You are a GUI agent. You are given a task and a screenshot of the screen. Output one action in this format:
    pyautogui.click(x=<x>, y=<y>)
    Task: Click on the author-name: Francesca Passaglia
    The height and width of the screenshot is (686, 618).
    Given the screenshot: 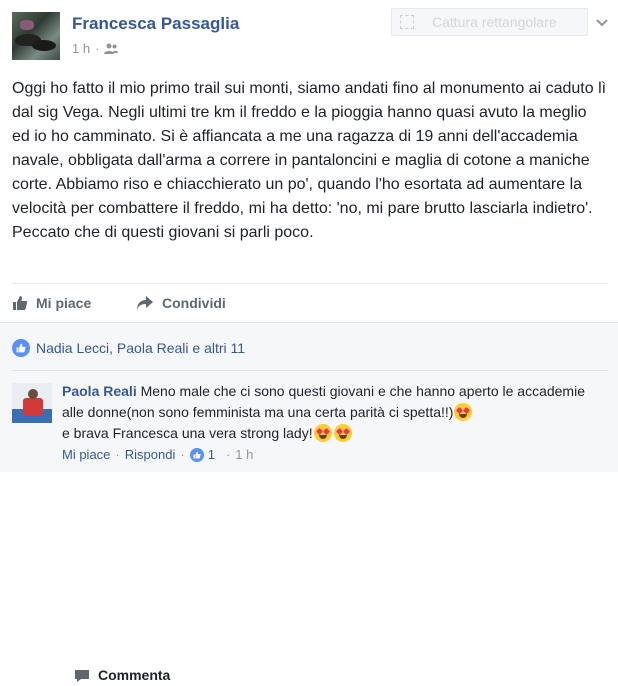 What is the action you would take?
    pyautogui.click(x=155, y=24)
    